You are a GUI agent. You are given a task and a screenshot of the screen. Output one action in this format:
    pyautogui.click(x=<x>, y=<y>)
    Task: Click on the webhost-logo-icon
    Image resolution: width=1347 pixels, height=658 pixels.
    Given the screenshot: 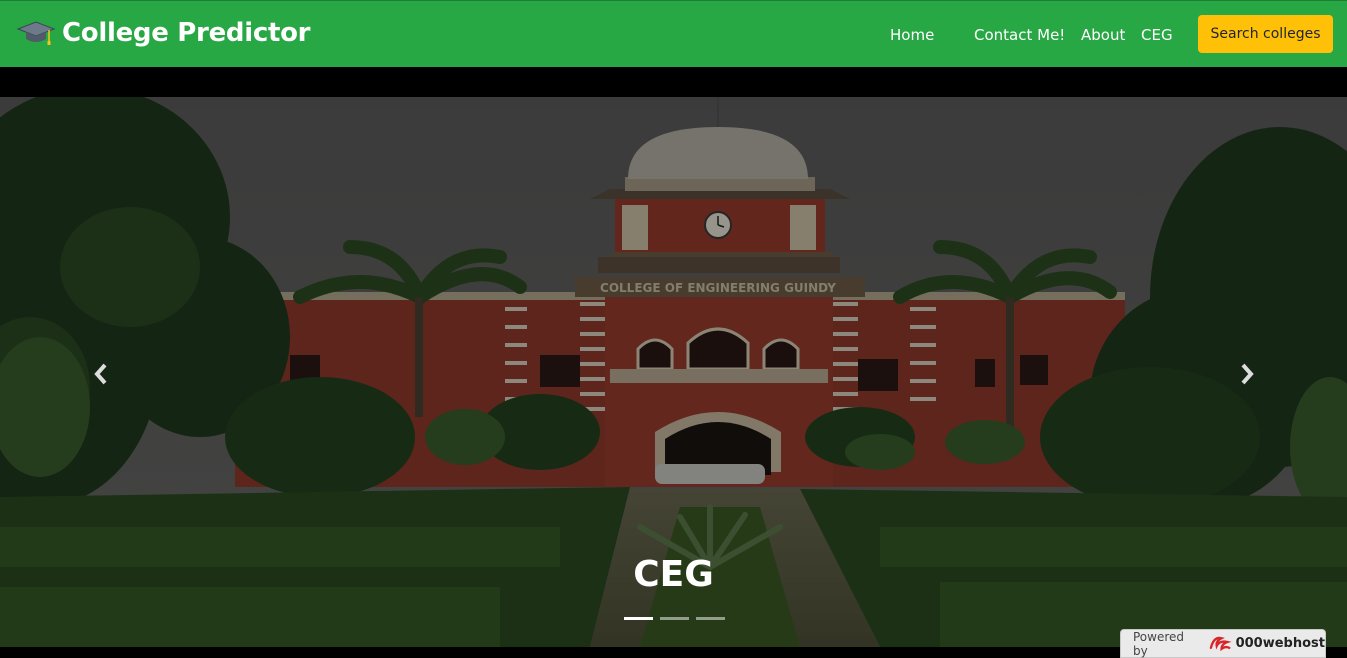 What is the action you would take?
    pyautogui.click(x=1221, y=643)
    